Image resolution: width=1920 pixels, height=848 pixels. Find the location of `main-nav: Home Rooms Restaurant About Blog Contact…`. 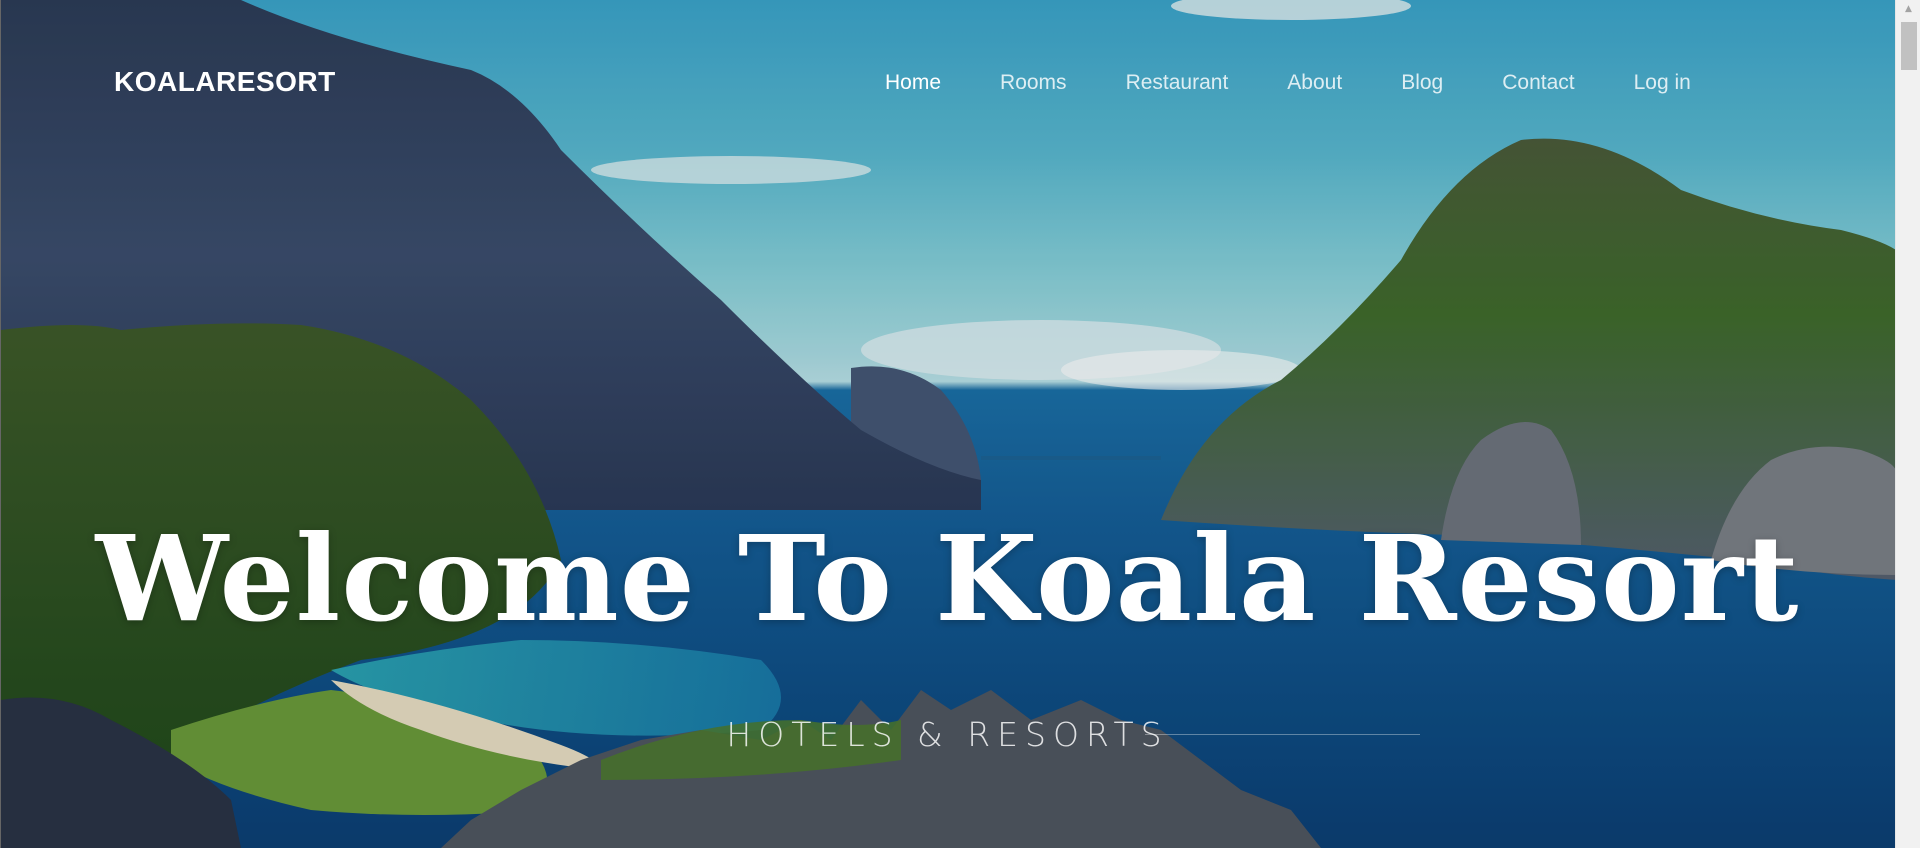

main-nav: Home Rooms Restaurant About Blog Contact… is located at coordinates (1288, 83).